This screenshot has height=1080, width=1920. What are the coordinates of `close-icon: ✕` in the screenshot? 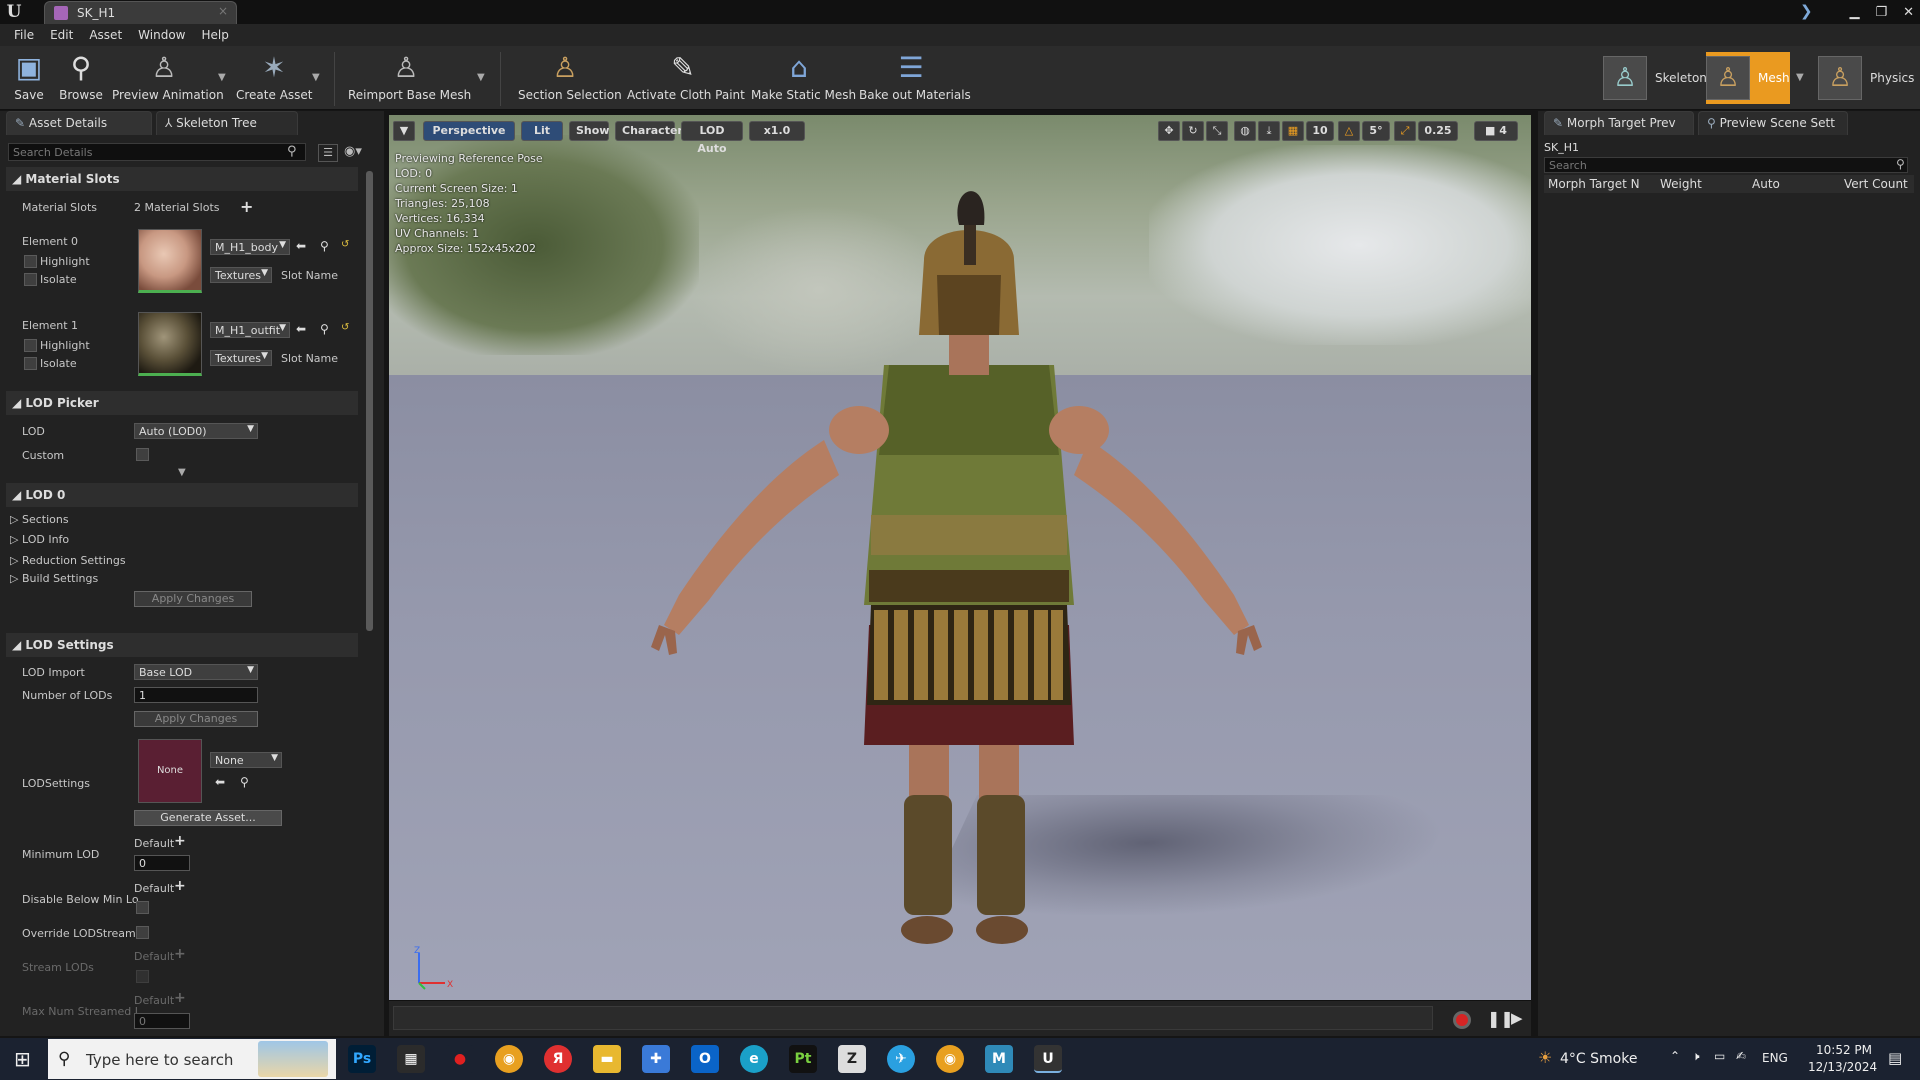 It's located at (1908, 12).